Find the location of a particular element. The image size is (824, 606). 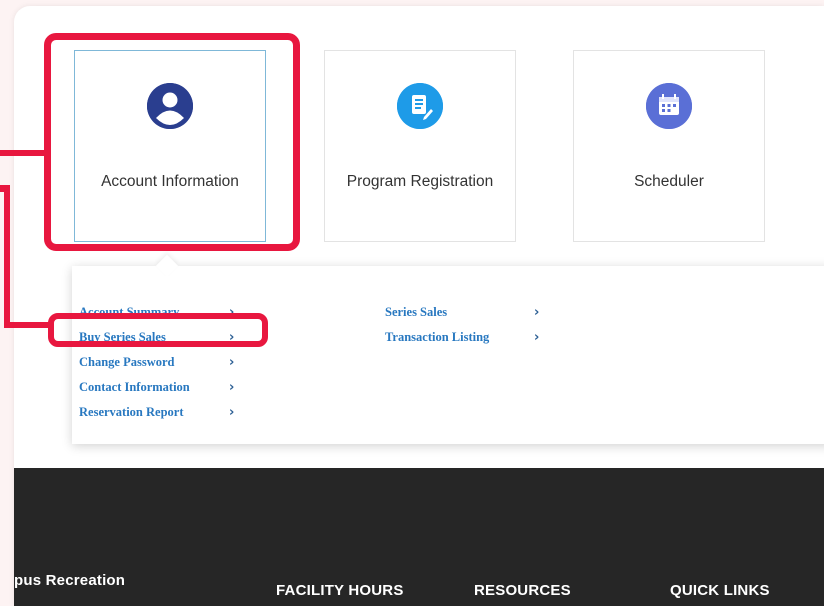

tile-label: Scheduler is located at coordinates (669, 181).